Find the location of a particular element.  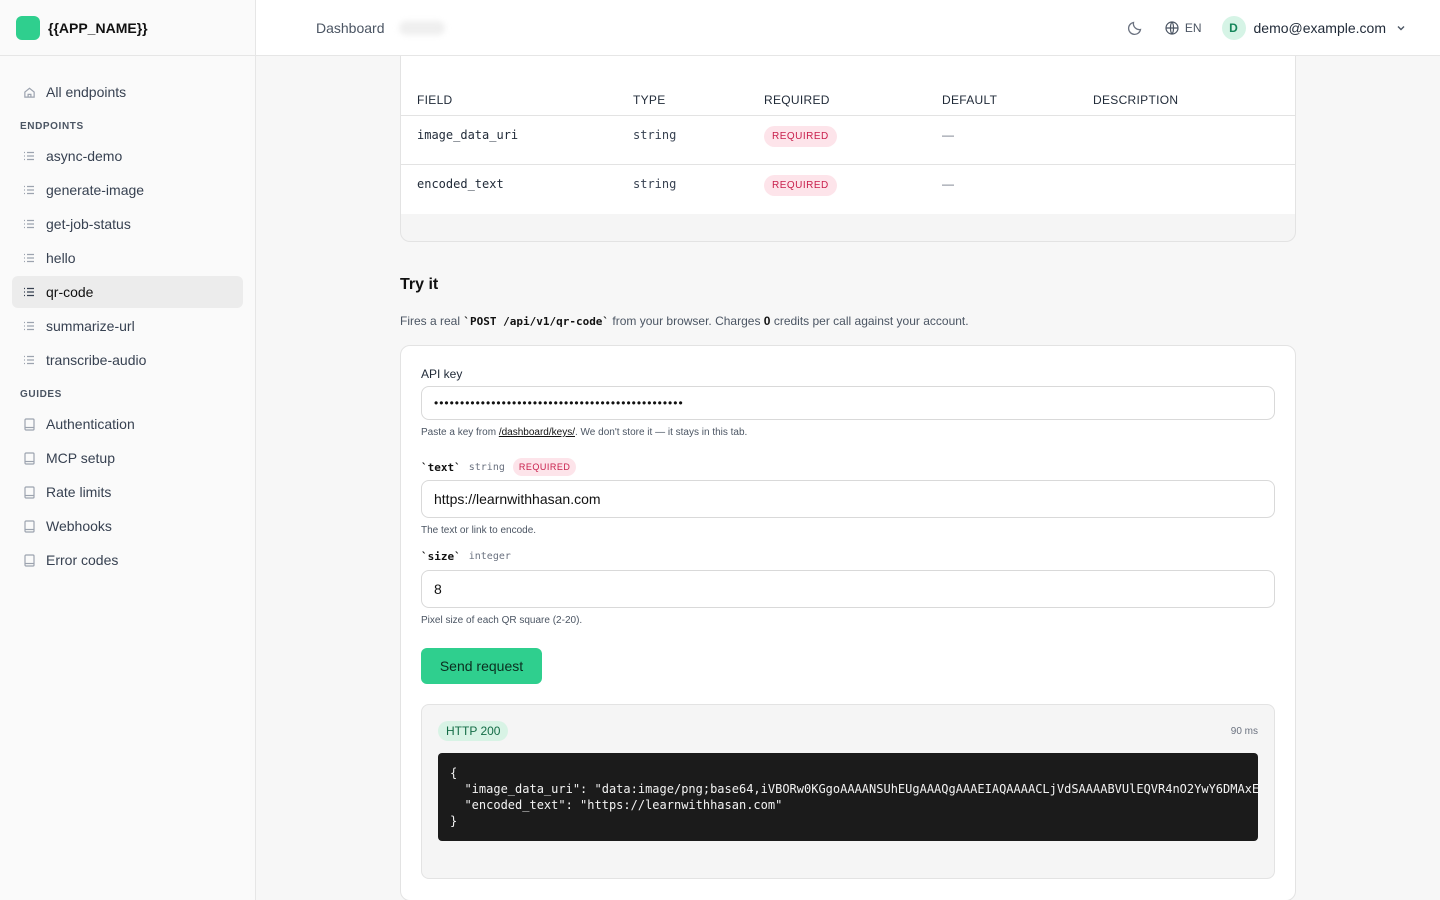

field-name: encoded_text is located at coordinates (460, 184).